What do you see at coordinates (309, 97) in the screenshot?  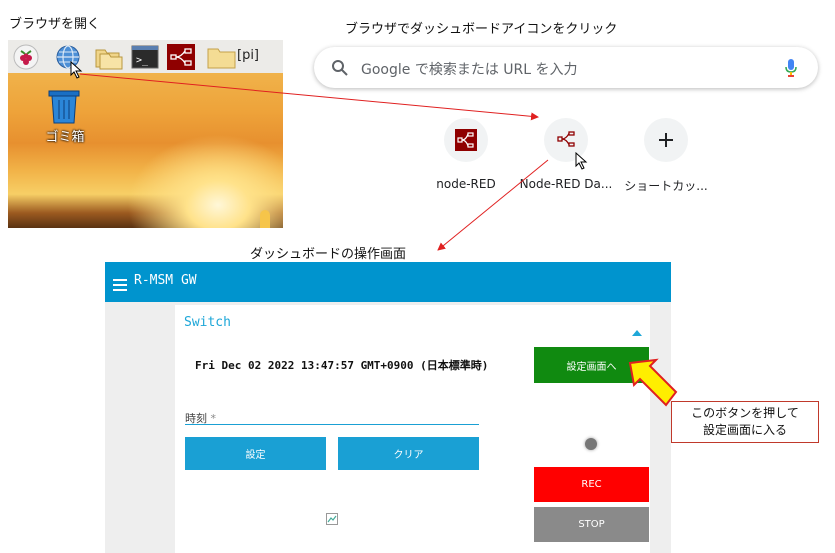 I see `arrow-browser-to-dashboard-icon` at bounding box center [309, 97].